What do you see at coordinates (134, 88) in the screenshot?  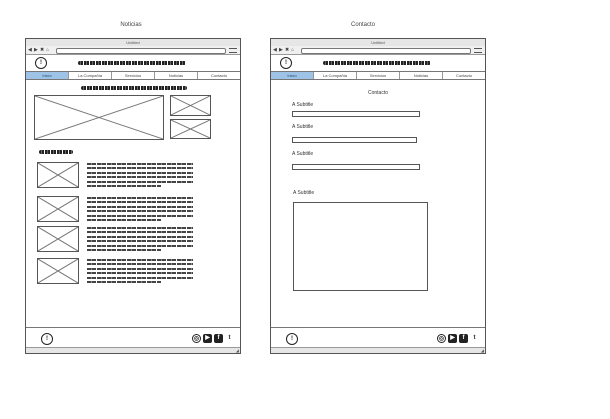 I see `section-heading-scribble` at bounding box center [134, 88].